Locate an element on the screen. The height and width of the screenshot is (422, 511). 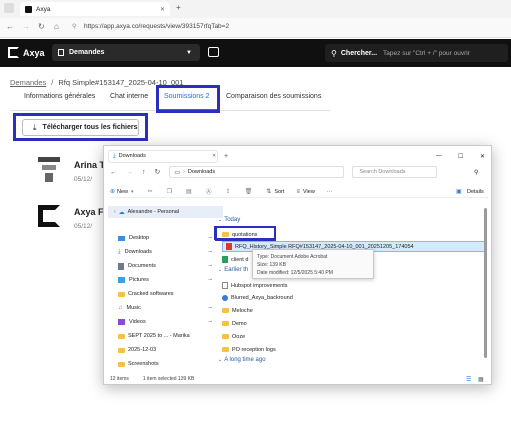
nav-item-screenshots: Screenshots is located at coordinates (165, 364).